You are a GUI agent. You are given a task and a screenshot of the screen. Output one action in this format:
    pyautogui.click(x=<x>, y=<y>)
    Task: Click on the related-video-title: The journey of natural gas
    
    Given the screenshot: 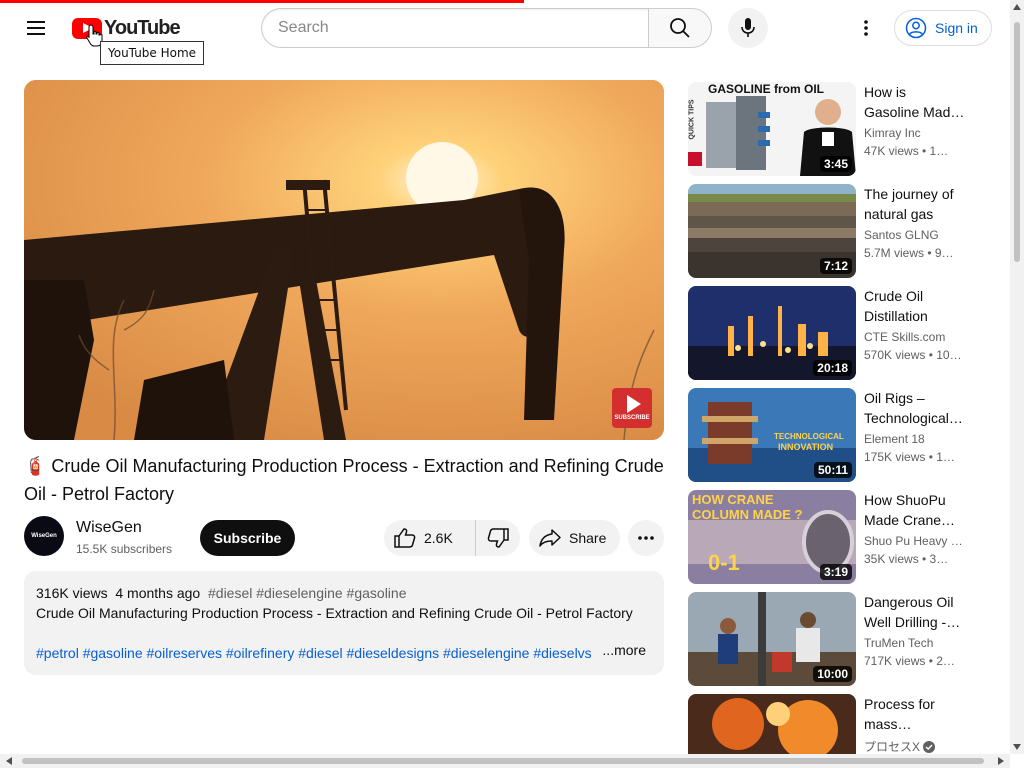 What is the action you would take?
    pyautogui.click(x=916, y=204)
    